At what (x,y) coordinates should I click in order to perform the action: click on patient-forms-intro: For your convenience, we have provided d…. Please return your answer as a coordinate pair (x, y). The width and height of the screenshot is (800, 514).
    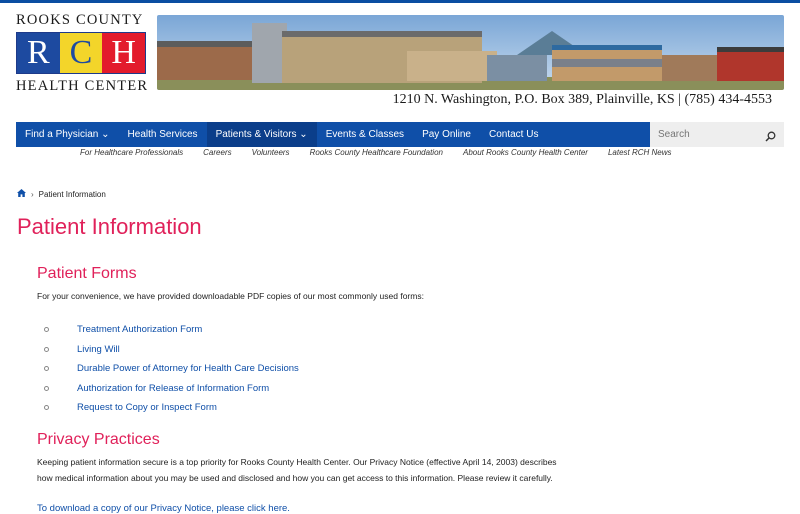
    Looking at the image, I should click on (230, 296).